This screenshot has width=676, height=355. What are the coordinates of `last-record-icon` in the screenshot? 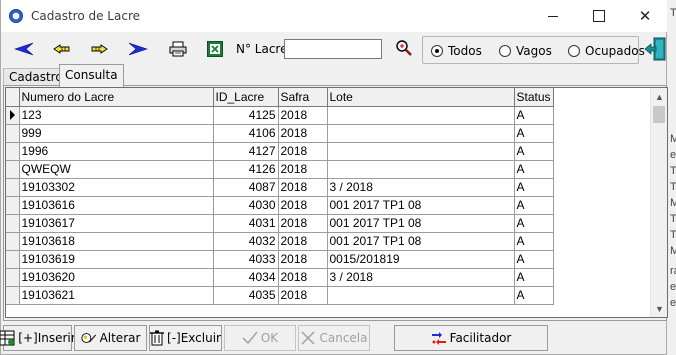 It's located at (138, 49).